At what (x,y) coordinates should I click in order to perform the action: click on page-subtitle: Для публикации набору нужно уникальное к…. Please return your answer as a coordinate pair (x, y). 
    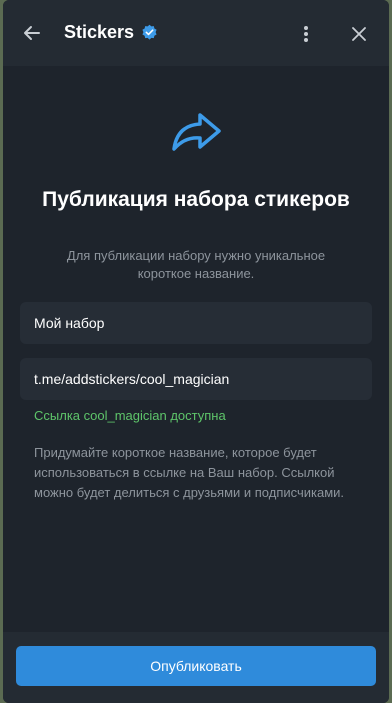
    Looking at the image, I should click on (196, 264).